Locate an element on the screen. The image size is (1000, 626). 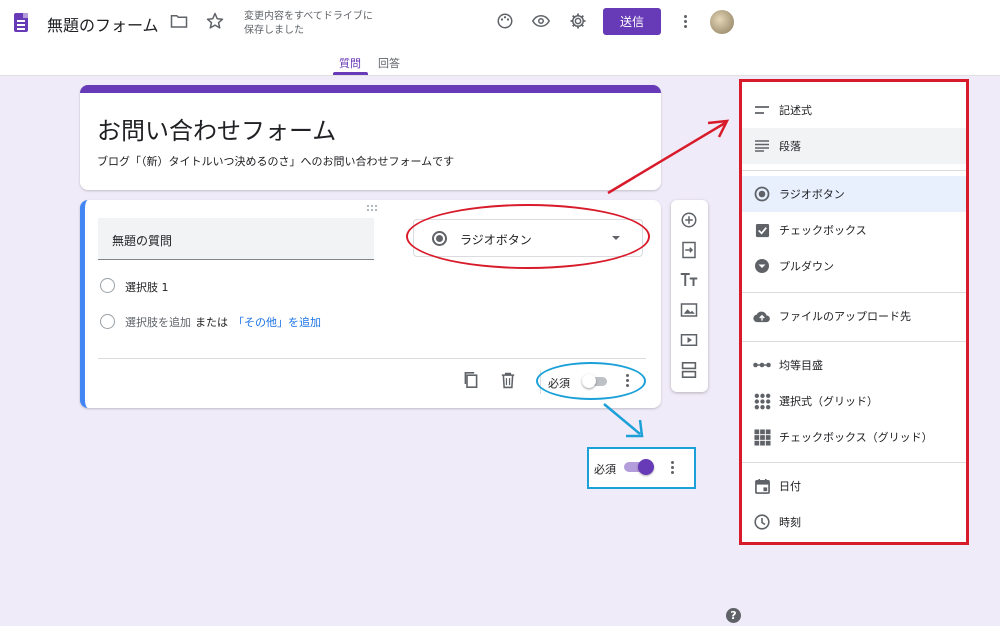
menu-item-label: ラジオボタン is located at coordinates (812, 194).